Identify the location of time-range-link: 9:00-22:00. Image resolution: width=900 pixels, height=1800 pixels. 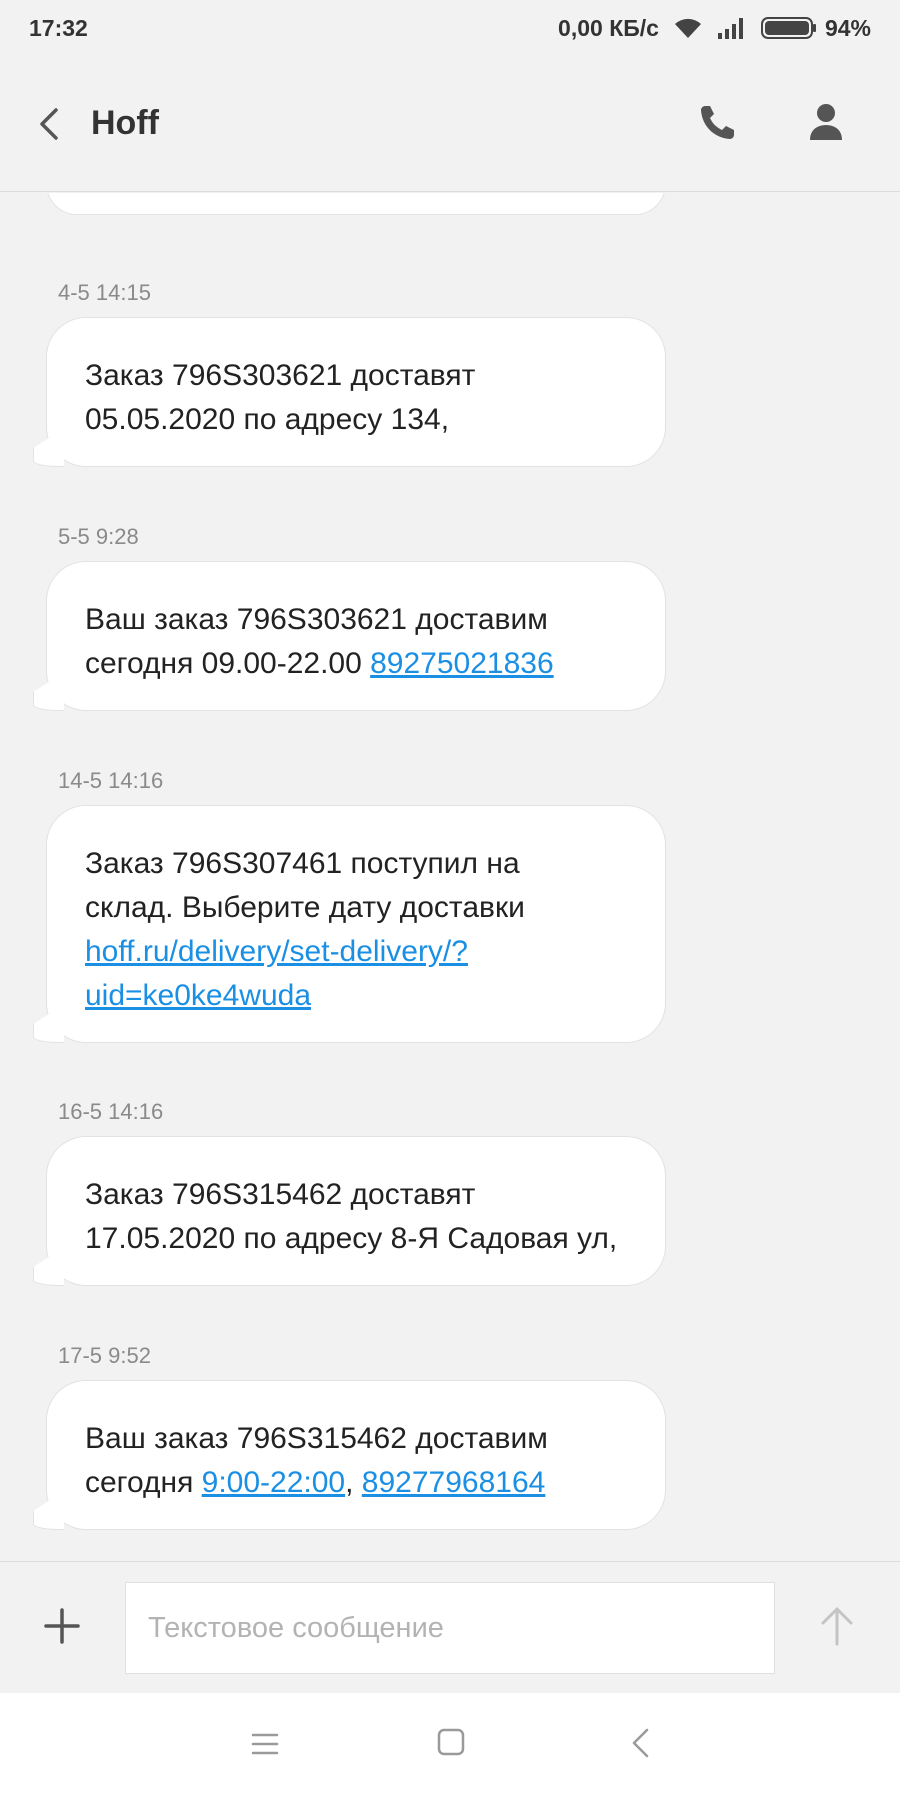
(273, 1482).